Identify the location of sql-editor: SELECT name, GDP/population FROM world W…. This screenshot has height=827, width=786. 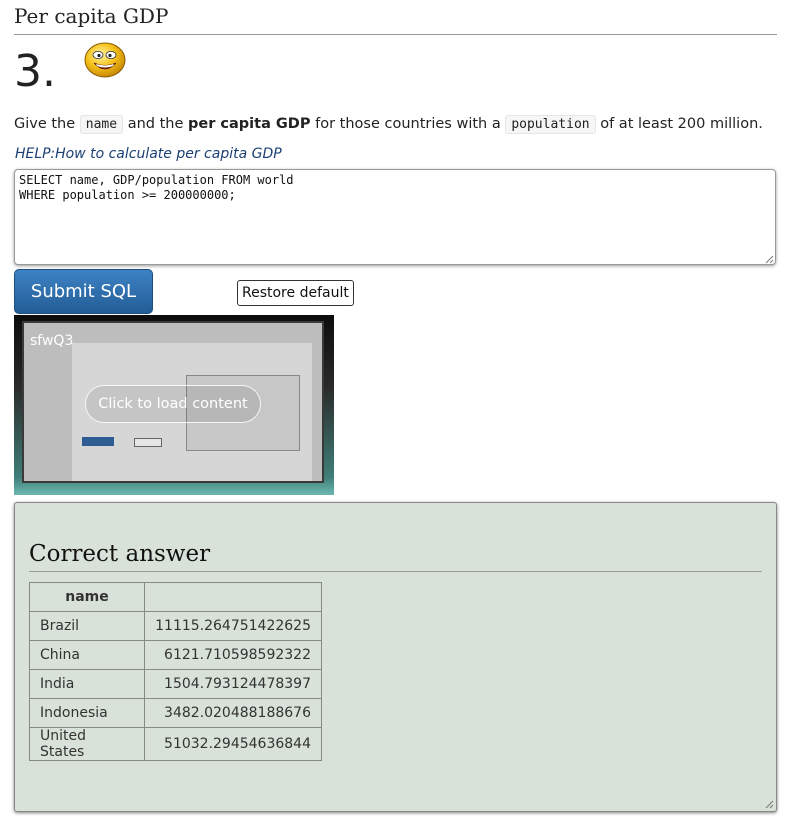
(395, 217).